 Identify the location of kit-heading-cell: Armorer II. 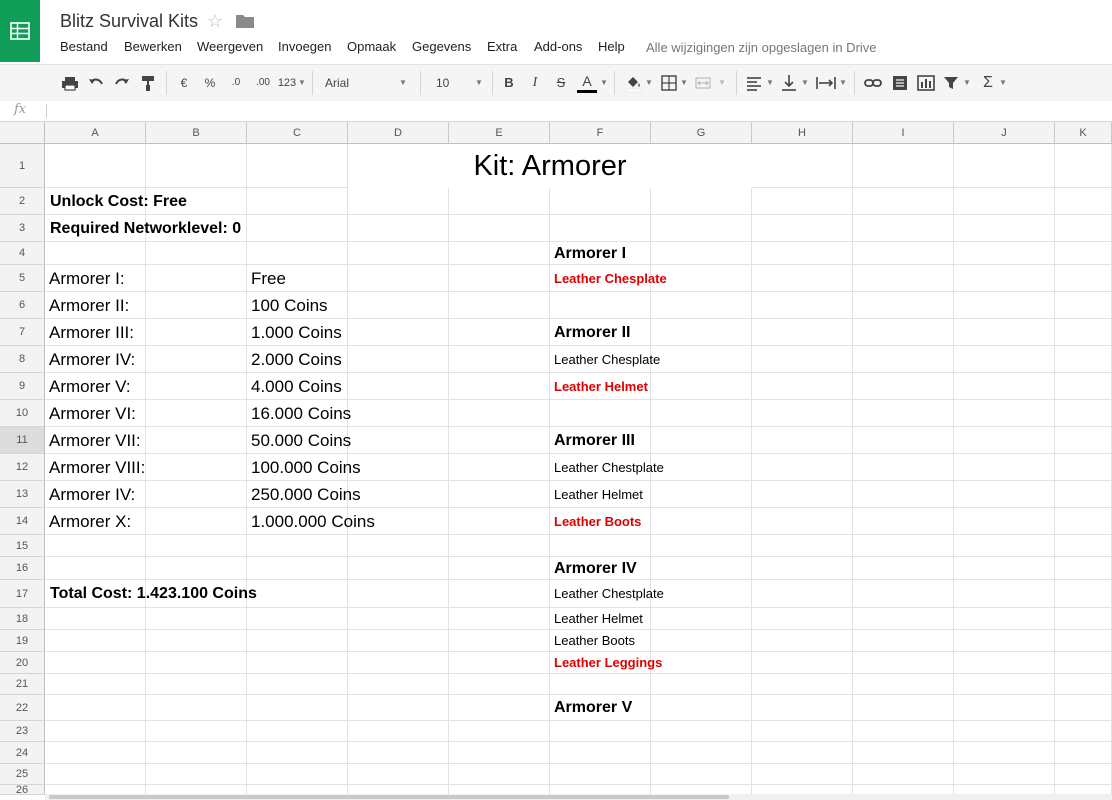
(592, 332).